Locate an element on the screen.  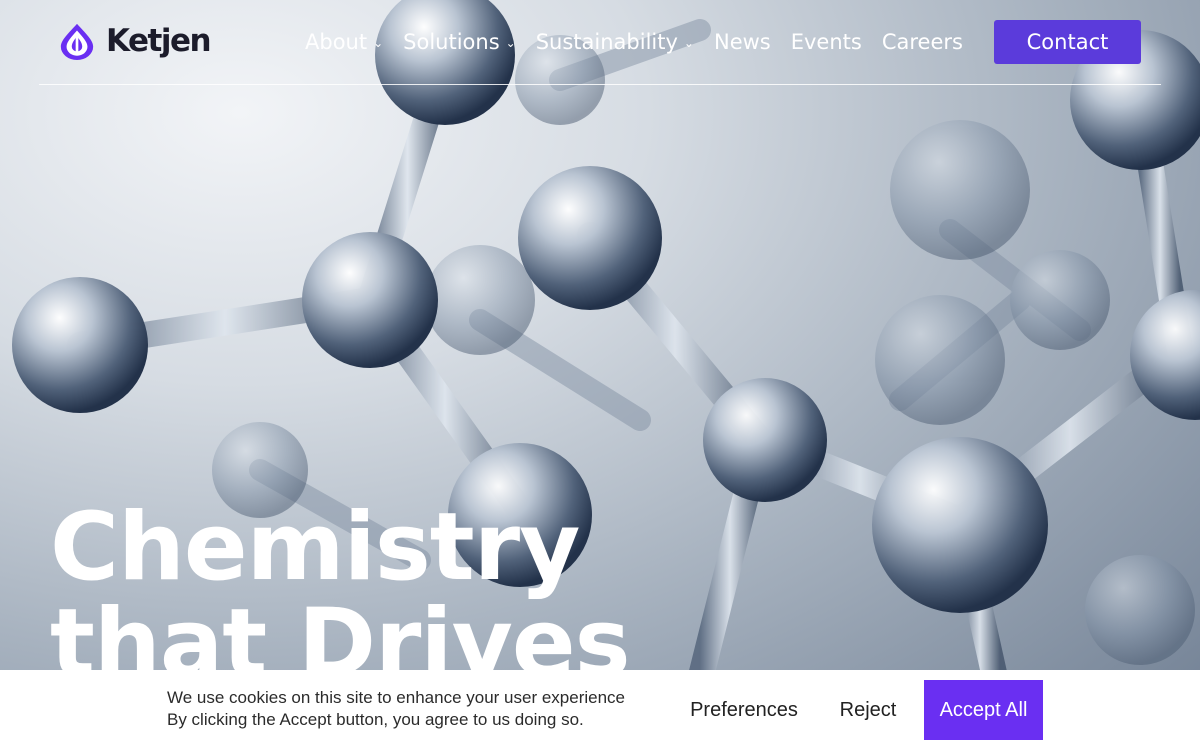
contact-button: Contact is located at coordinates (1067, 42).